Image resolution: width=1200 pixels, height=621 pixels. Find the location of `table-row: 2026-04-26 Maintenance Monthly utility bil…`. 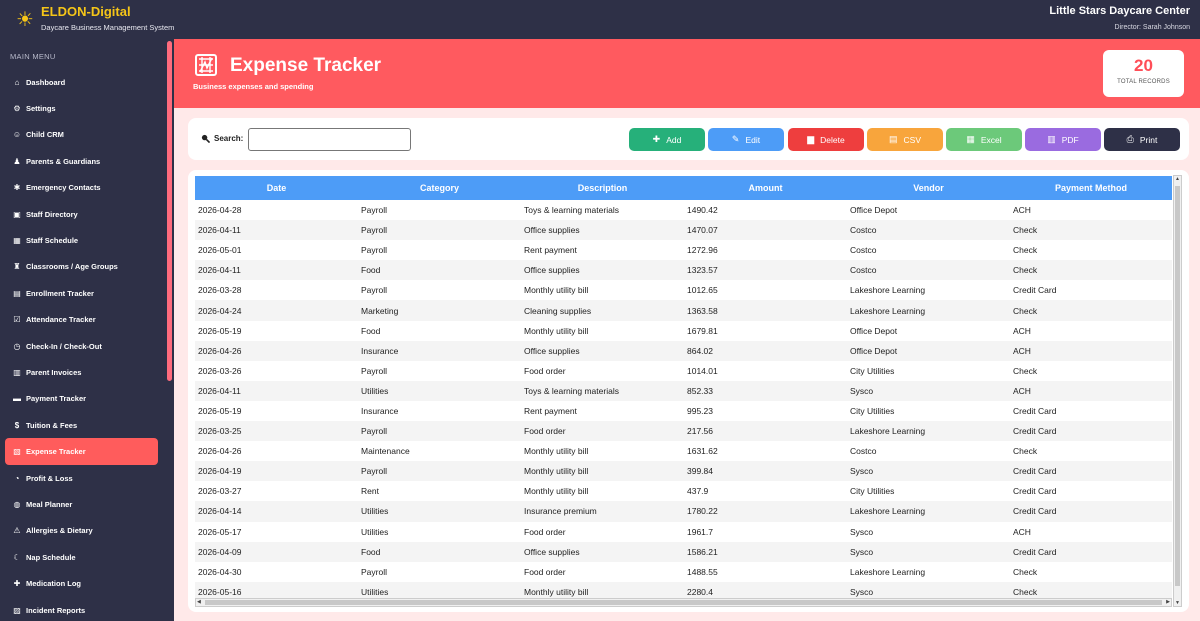

table-row: 2026-04-26 Maintenance Monthly utility bil… is located at coordinates (683, 451).